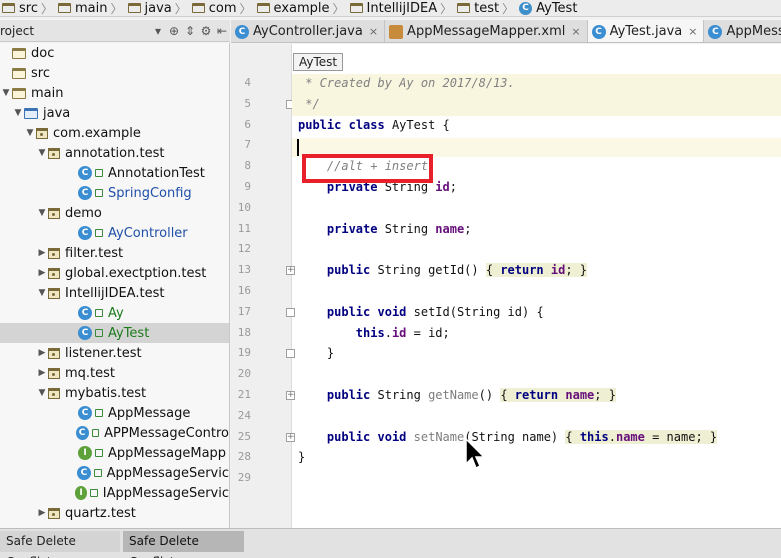 The width and height of the screenshot is (781, 558). Describe the element at coordinates (114, 173) in the screenshot. I see `tree-item: C AnnotationTest` at that location.